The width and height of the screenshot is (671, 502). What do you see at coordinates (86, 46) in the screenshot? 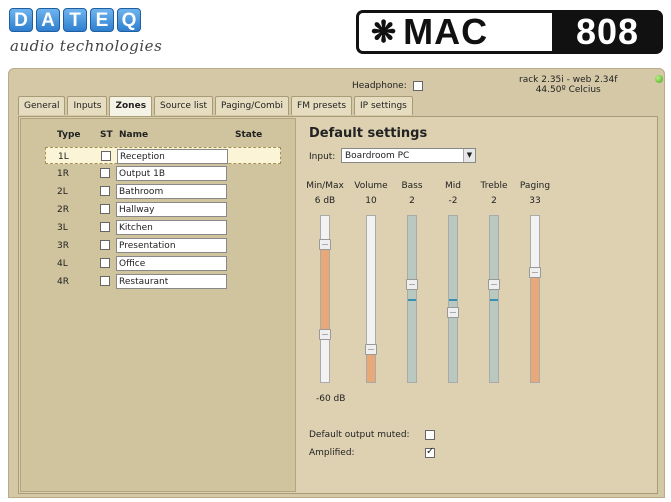
I see `logo-subtitle: audio technologies` at bounding box center [86, 46].